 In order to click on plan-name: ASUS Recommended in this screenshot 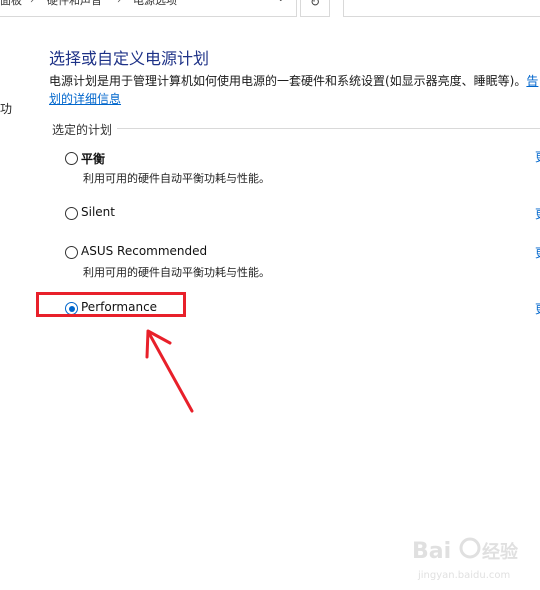, I will do `click(144, 251)`.